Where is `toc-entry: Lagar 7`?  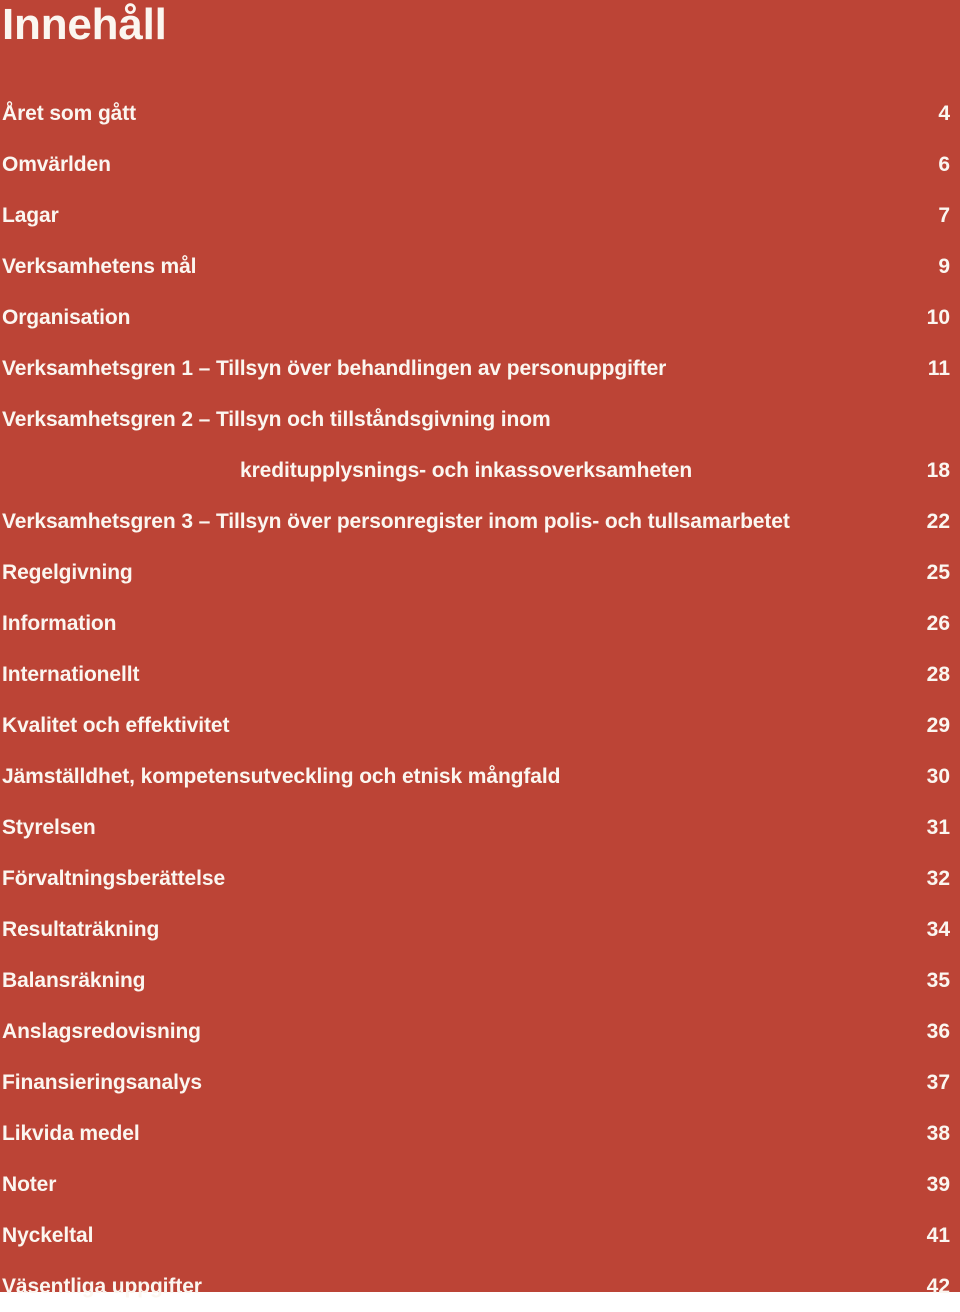
toc-entry: Lagar 7 is located at coordinates (476, 215).